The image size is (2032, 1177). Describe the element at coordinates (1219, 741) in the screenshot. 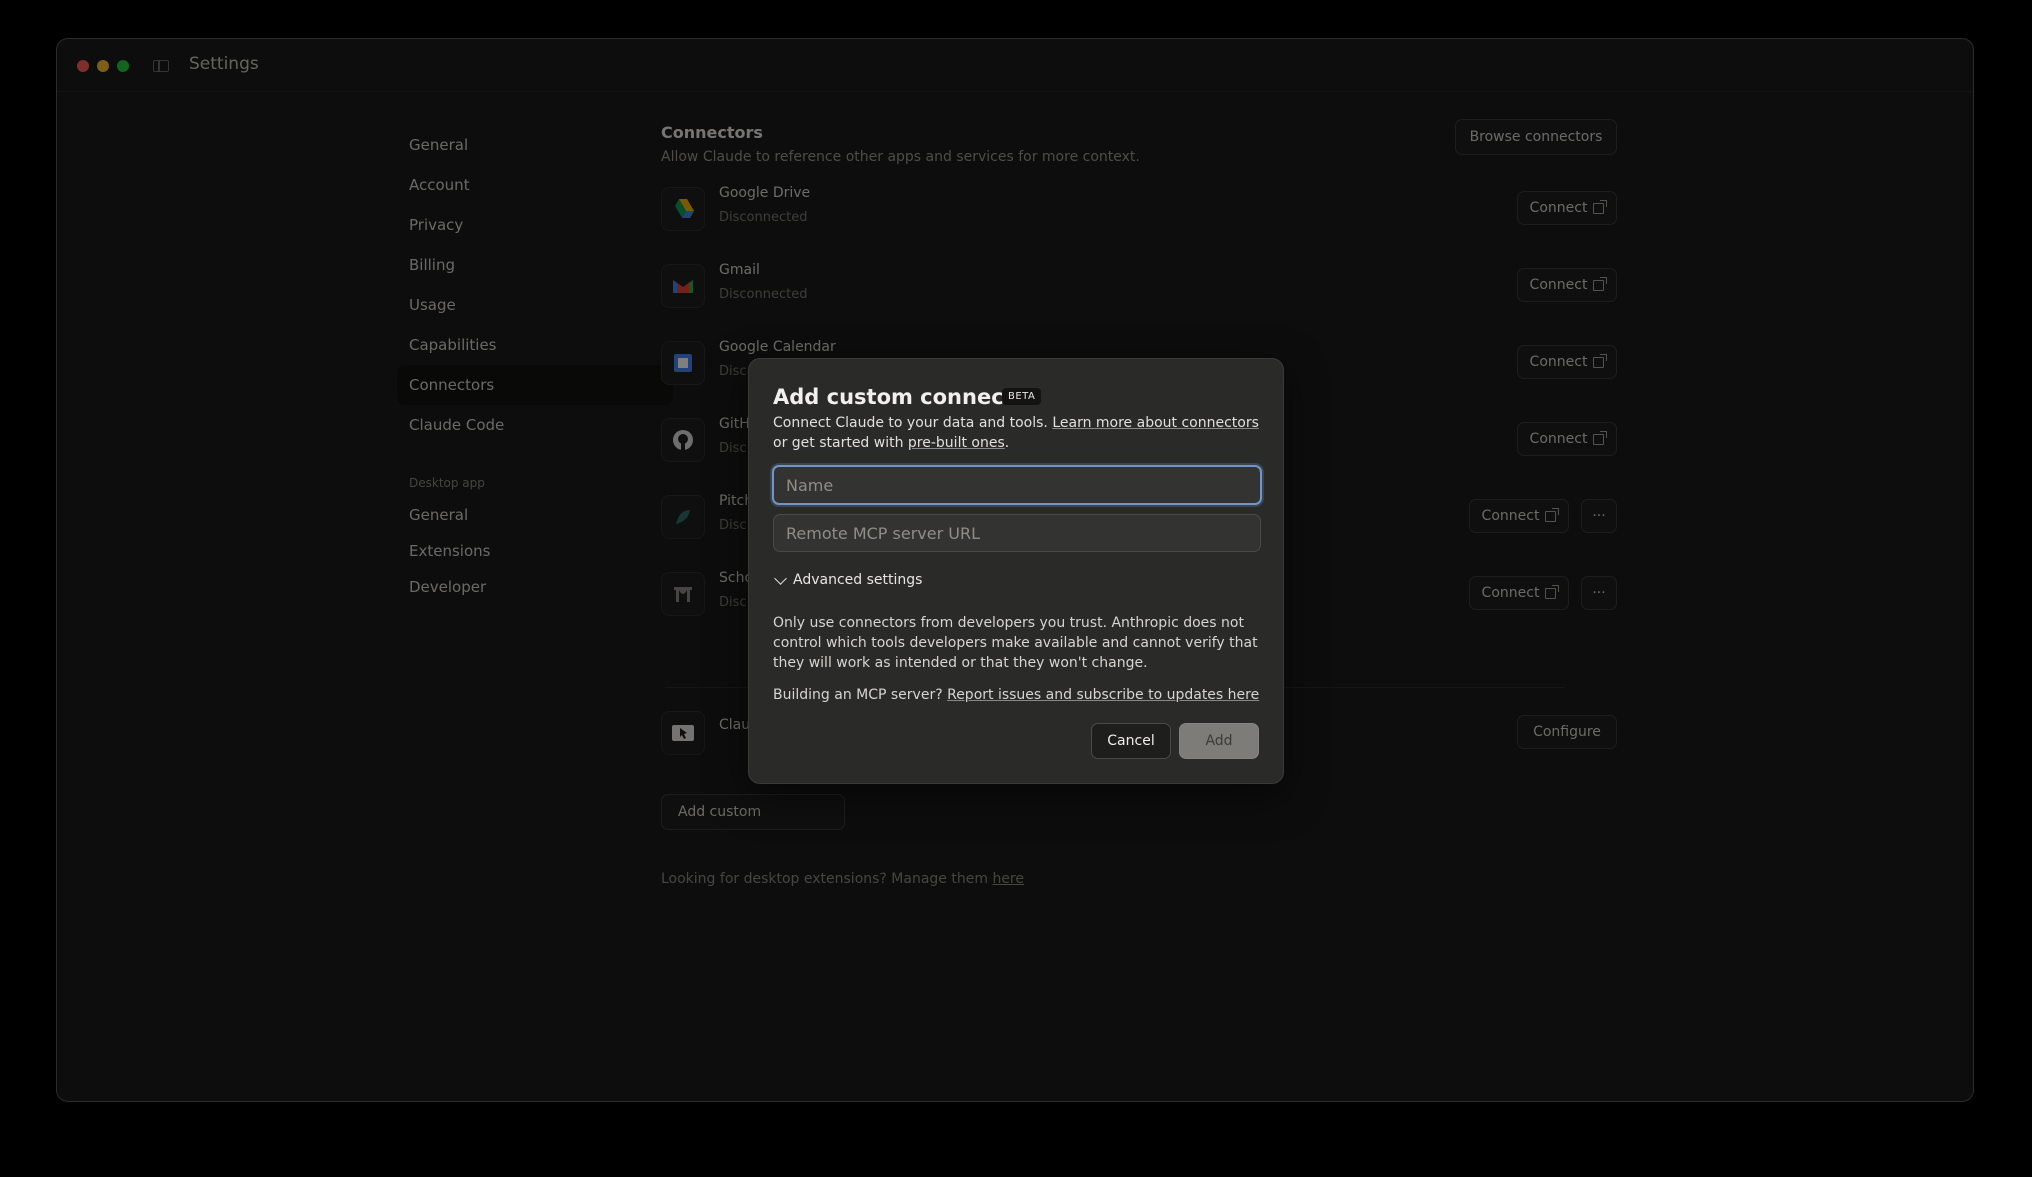

I see `add-button: Add` at that location.